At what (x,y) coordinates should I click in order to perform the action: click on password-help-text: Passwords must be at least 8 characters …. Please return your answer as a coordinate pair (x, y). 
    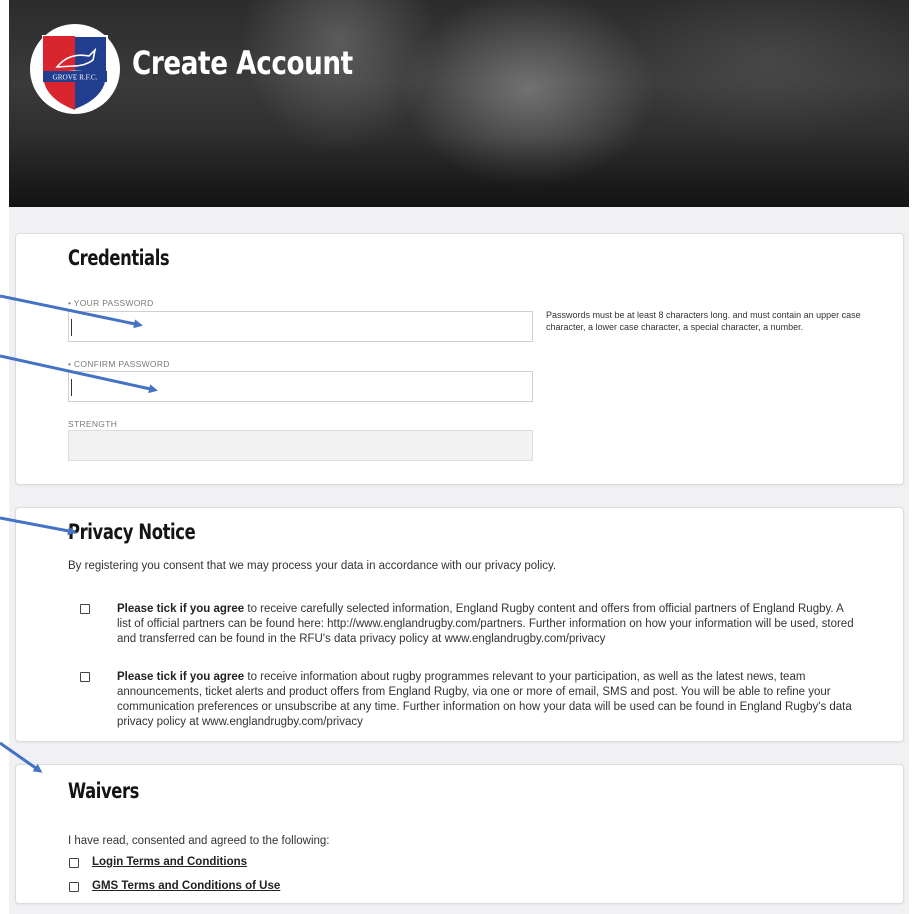
    Looking at the image, I should click on (703, 321).